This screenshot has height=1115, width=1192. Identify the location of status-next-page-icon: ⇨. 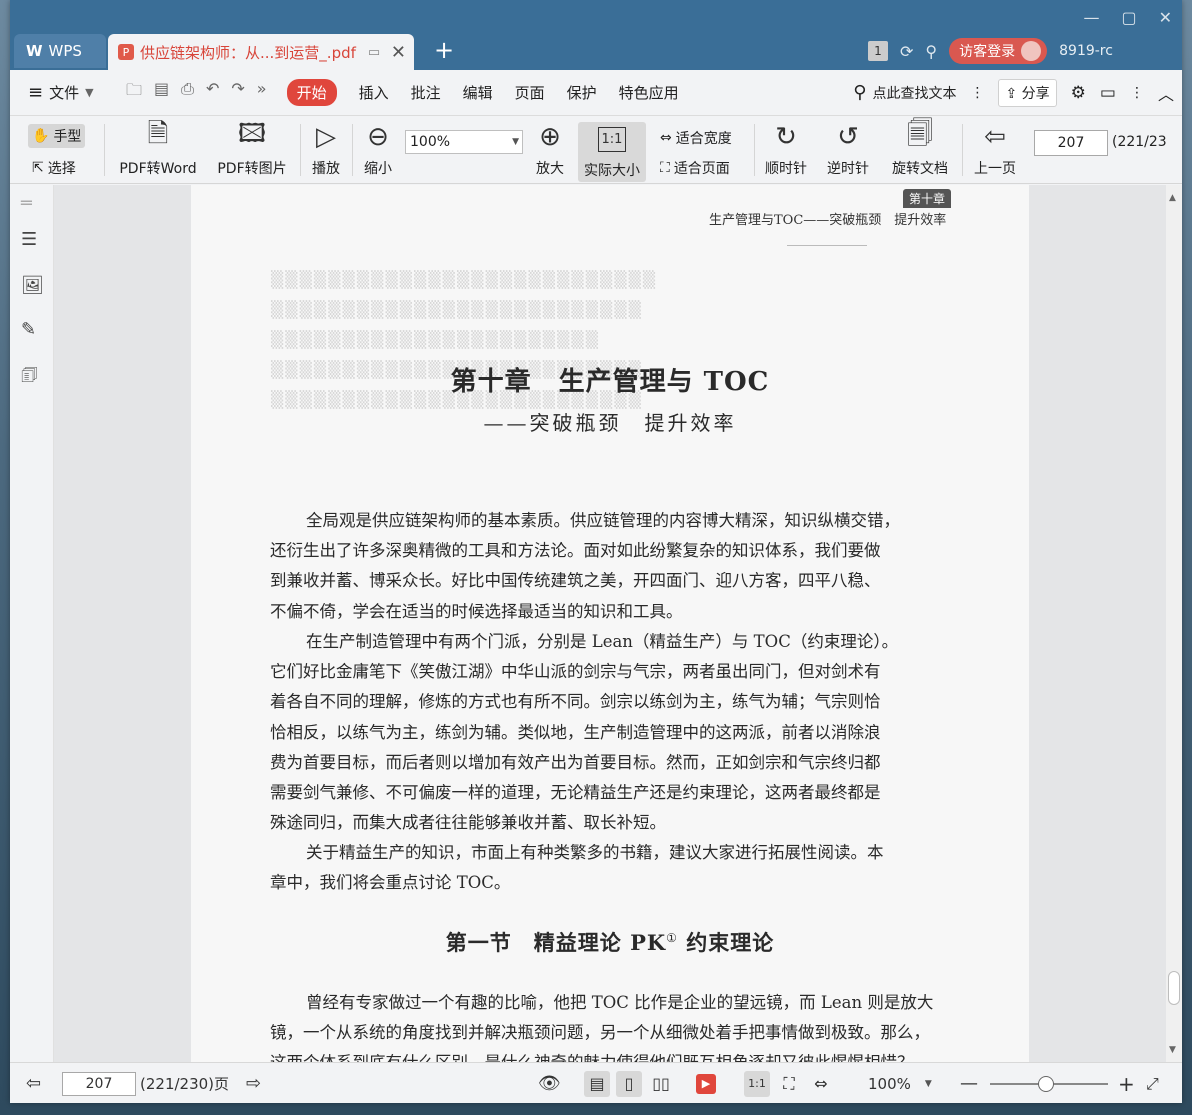
(253, 1083).